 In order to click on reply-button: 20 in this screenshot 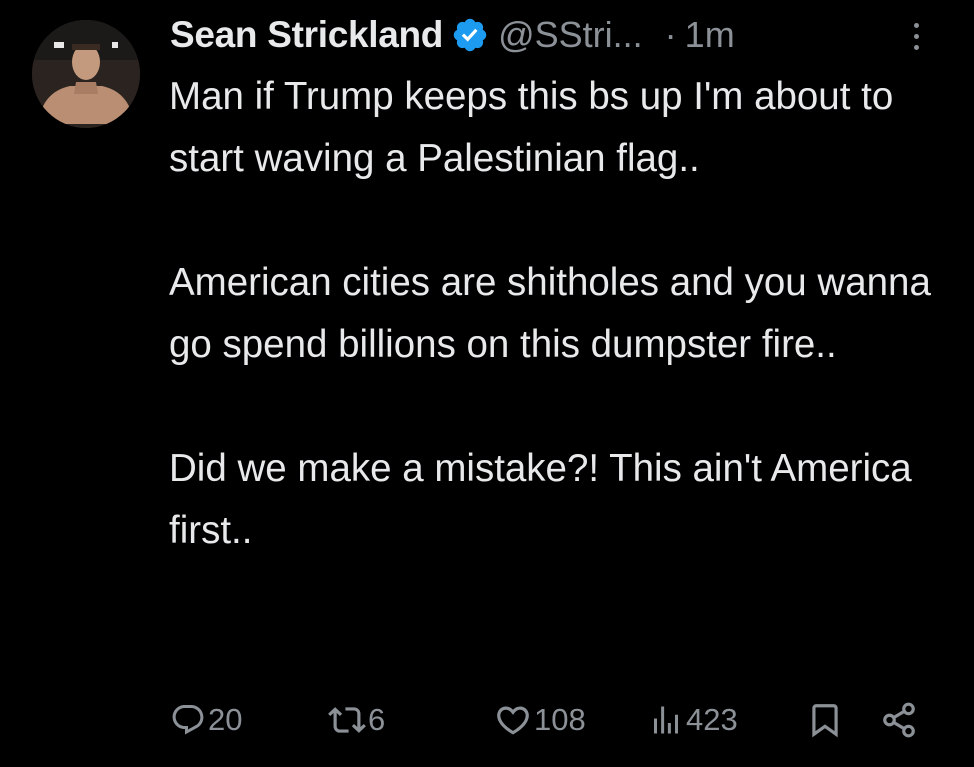, I will do `click(206, 720)`.